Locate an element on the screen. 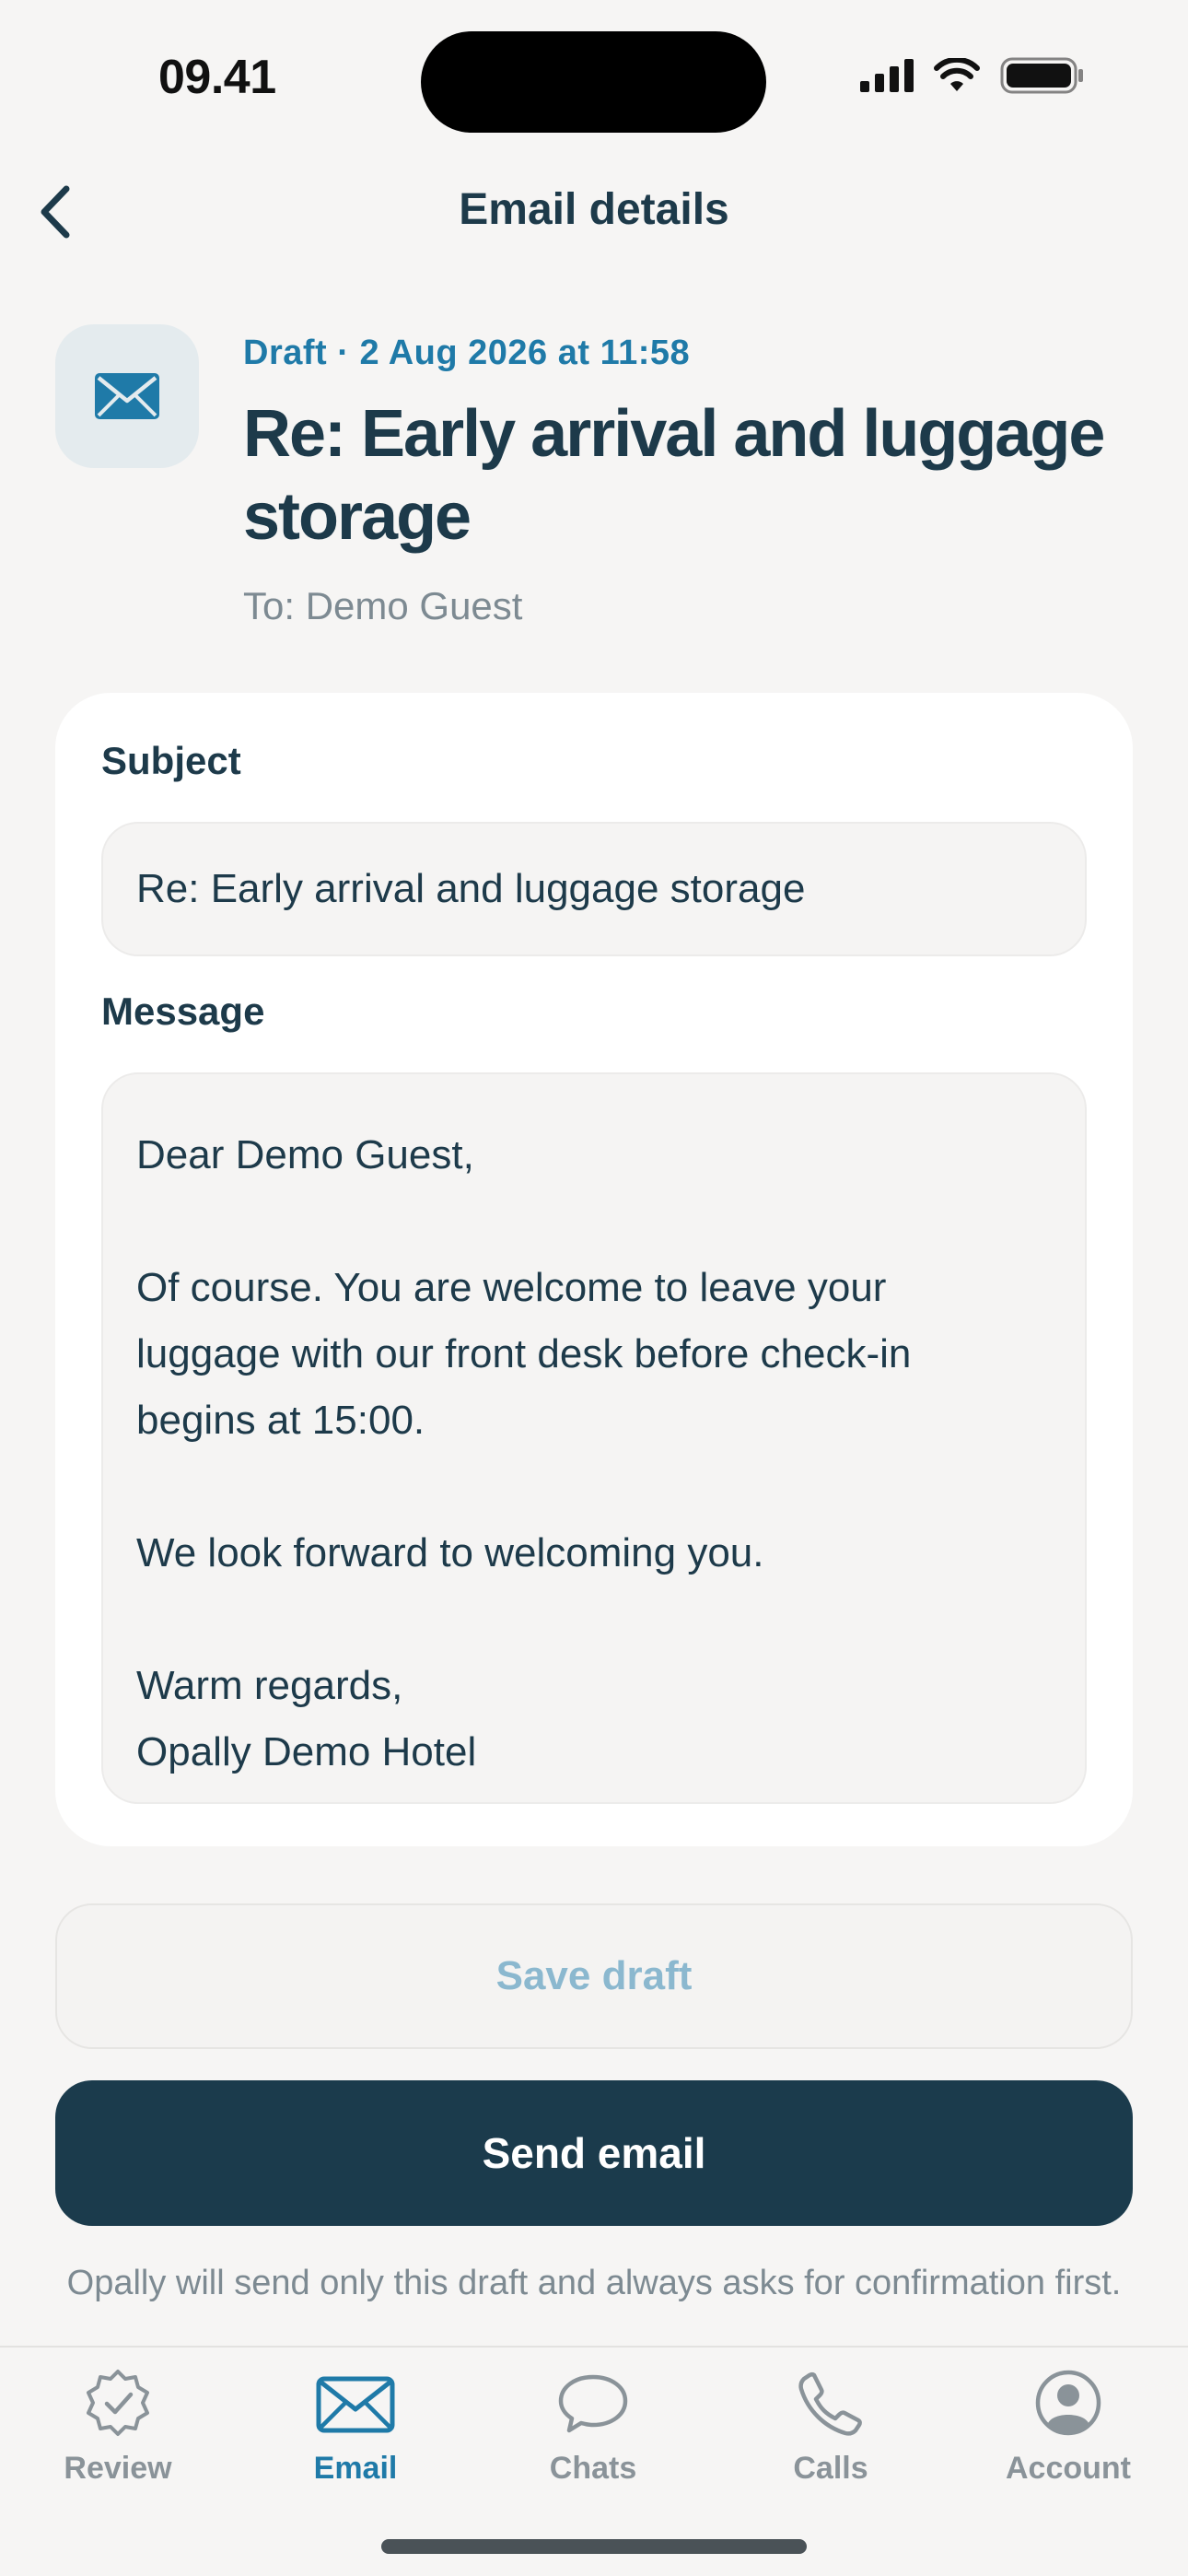 The image size is (1188, 2576). tab-calls: Calls is located at coordinates (830, 2426).